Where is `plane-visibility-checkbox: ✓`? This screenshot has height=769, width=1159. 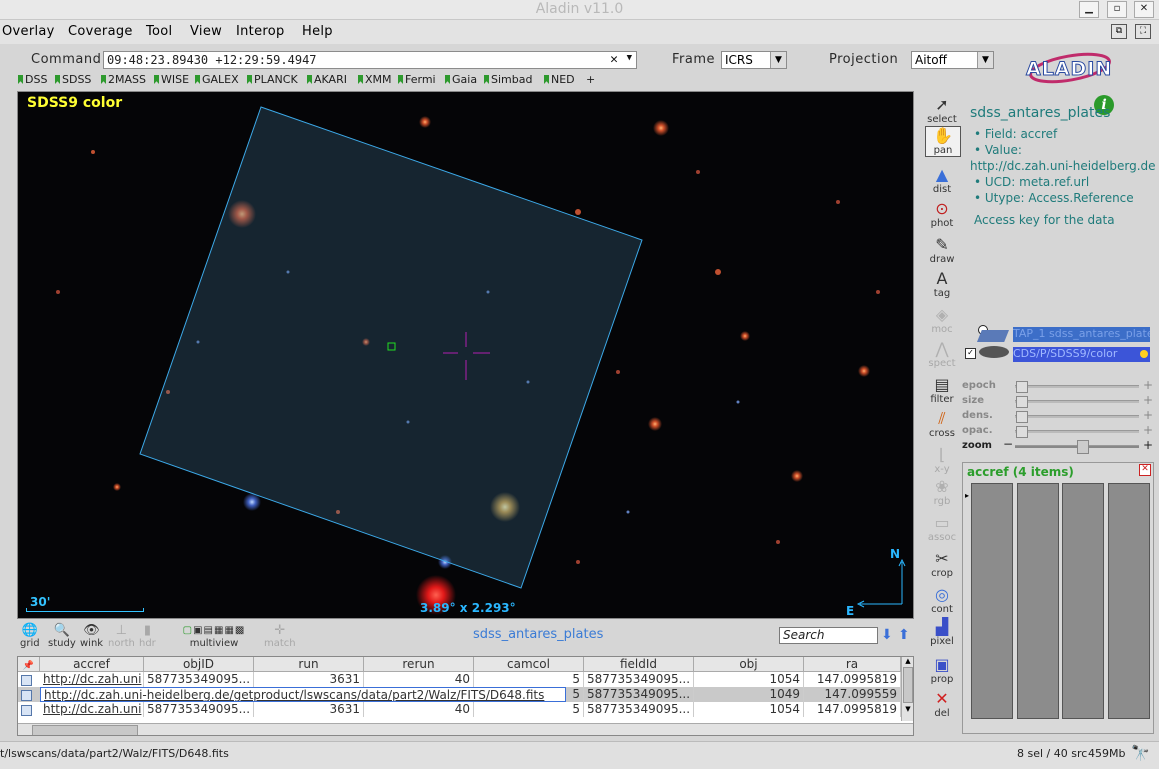
plane-visibility-checkbox: ✓ is located at coordinates (970, 353).